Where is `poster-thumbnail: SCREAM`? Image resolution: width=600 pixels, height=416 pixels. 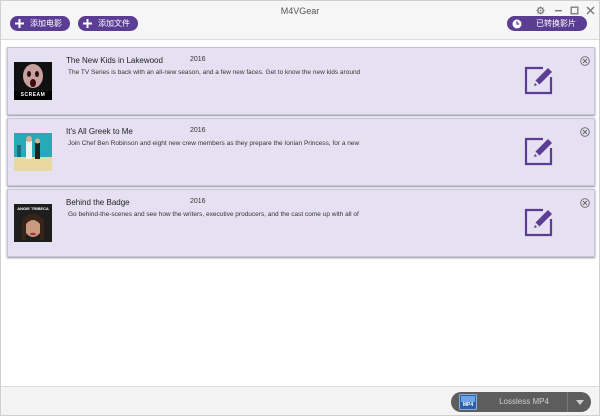
poster-thumbnail: SCREAM is located at coordinates (33, 81).